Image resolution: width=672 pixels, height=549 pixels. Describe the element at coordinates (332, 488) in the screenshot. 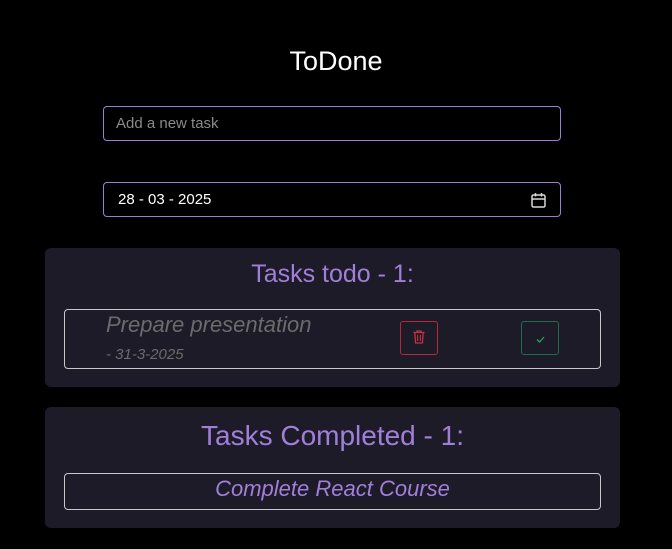

I see `completed-task-title: Complete React Course` at that location.